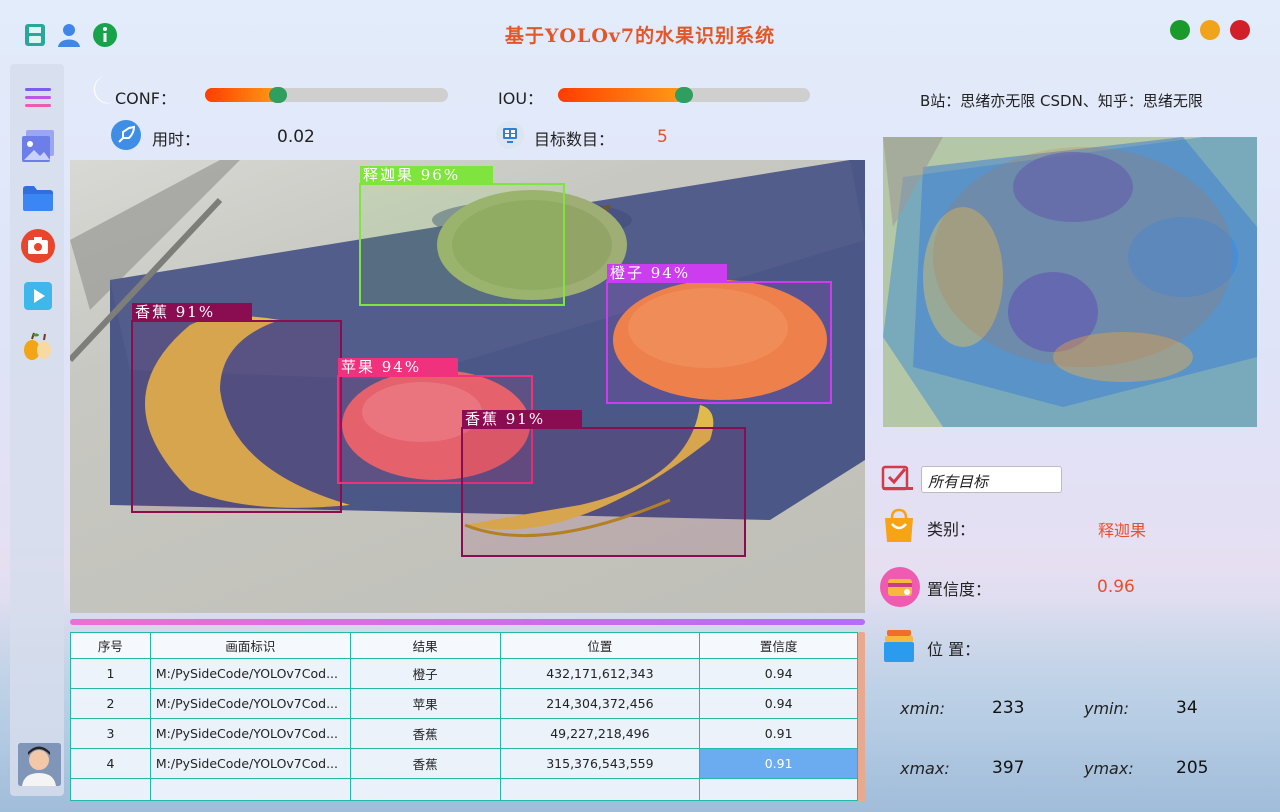 The image size is (1280, 812). I want to click on fruit-icon, so click(38, 346).